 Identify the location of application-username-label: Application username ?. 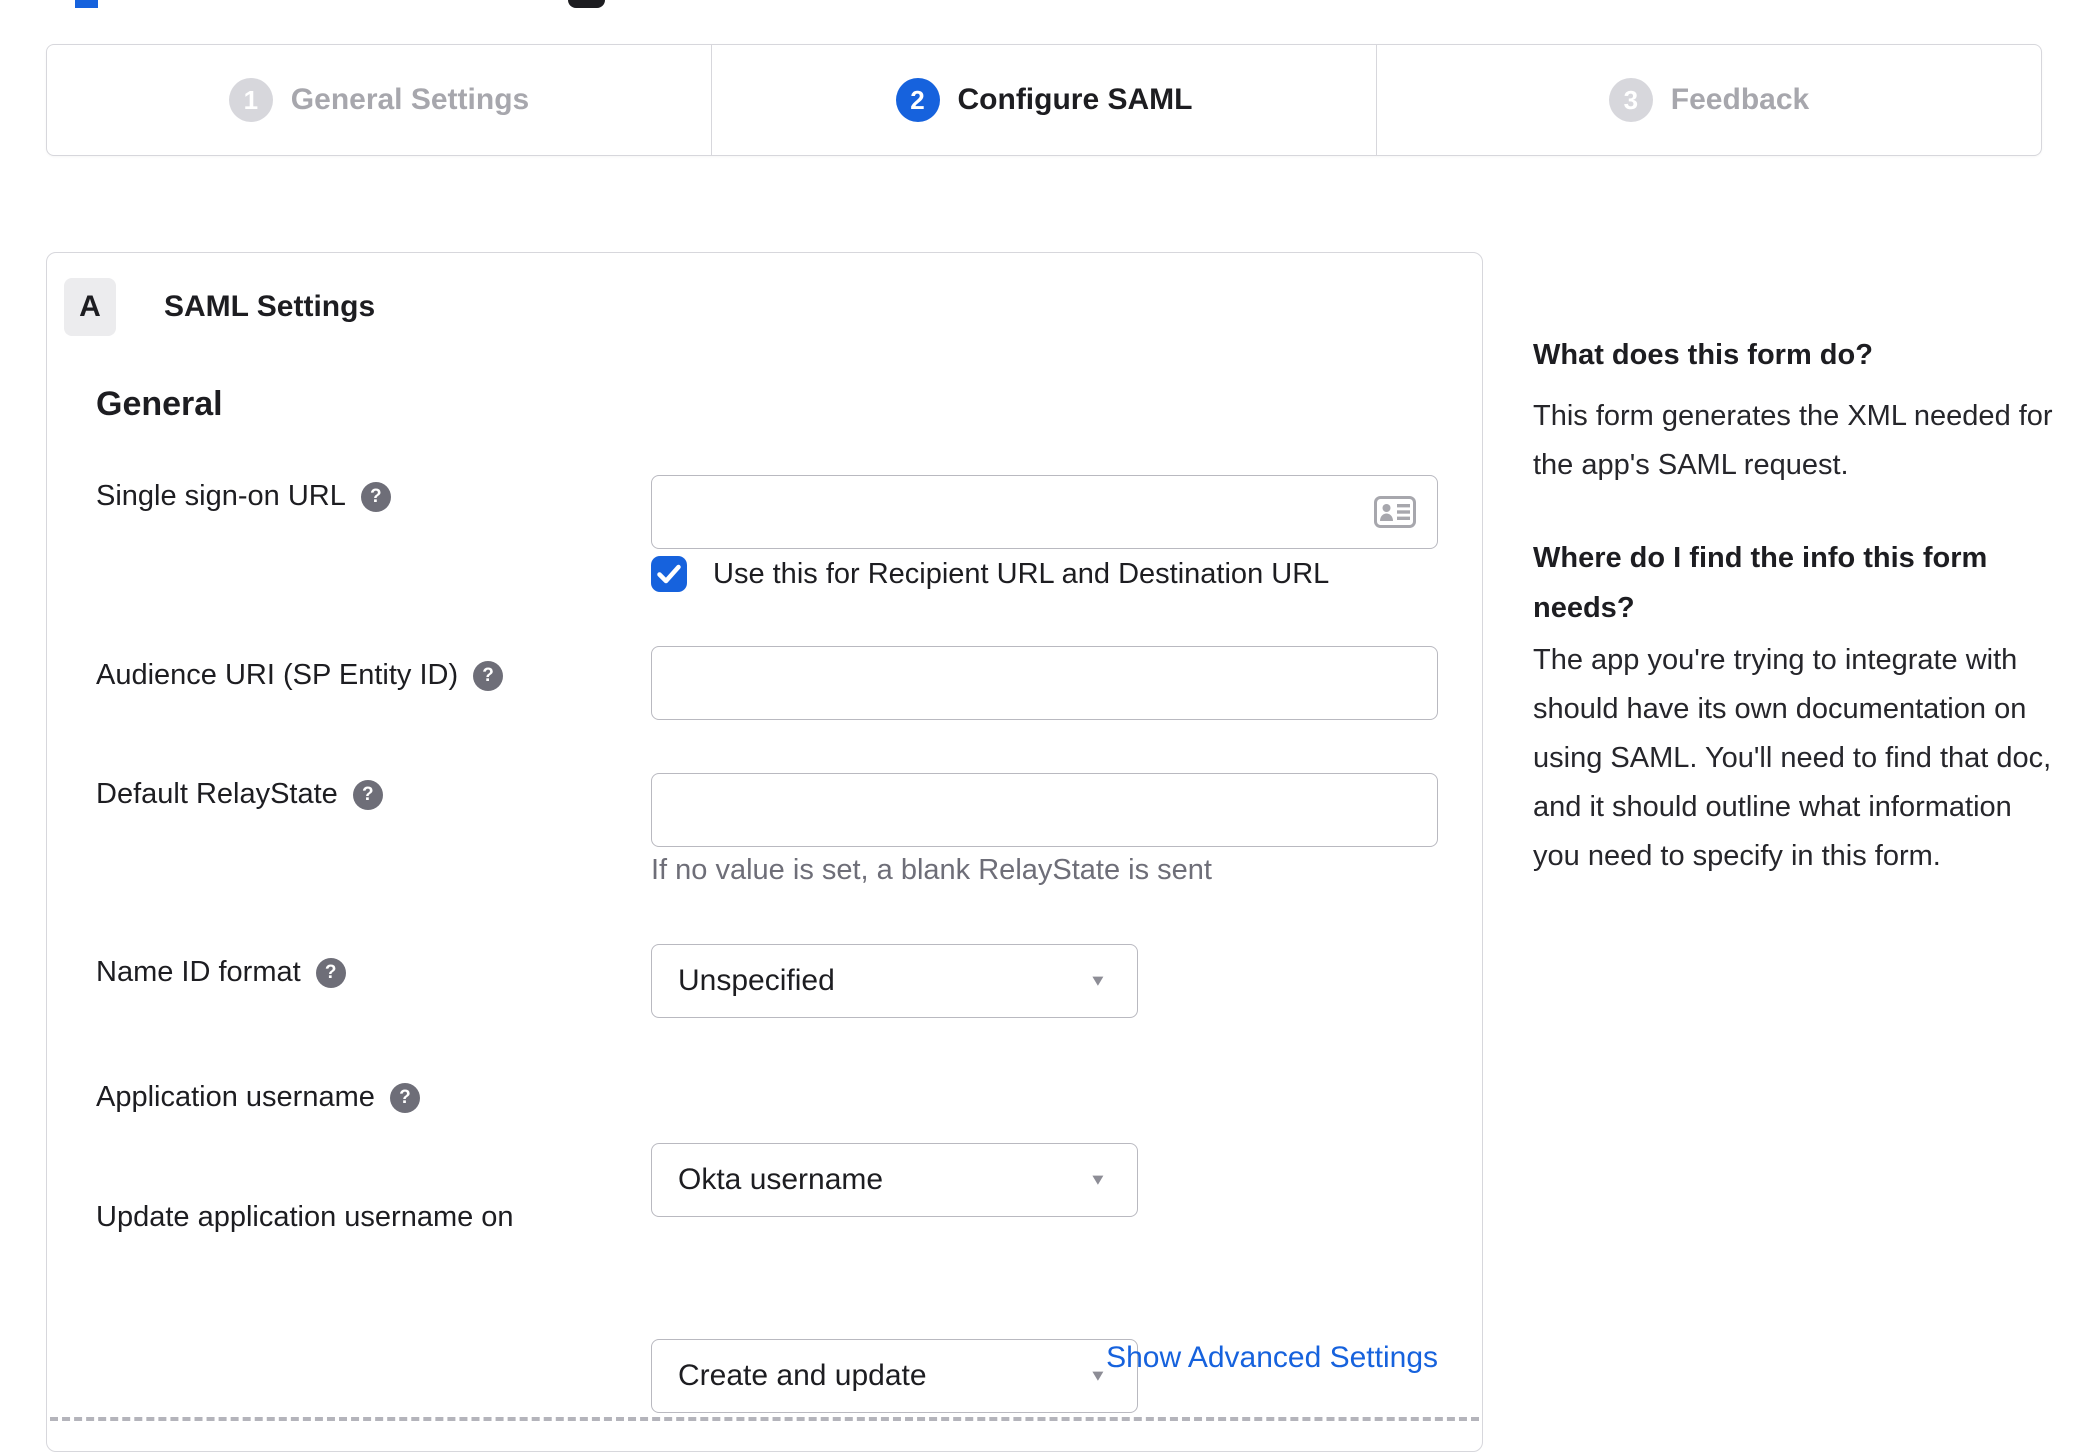
(258, 1097).